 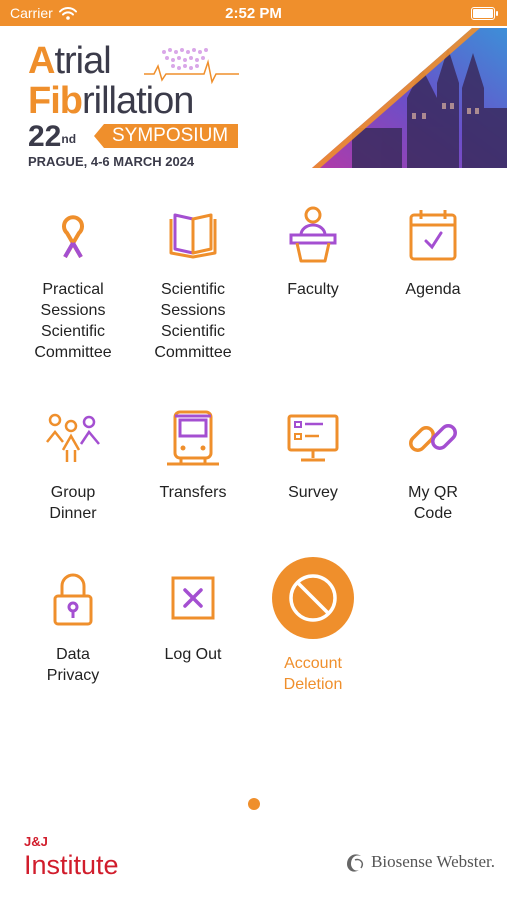 I want to click on label-line: Faculty, so click(x=313, y=289).